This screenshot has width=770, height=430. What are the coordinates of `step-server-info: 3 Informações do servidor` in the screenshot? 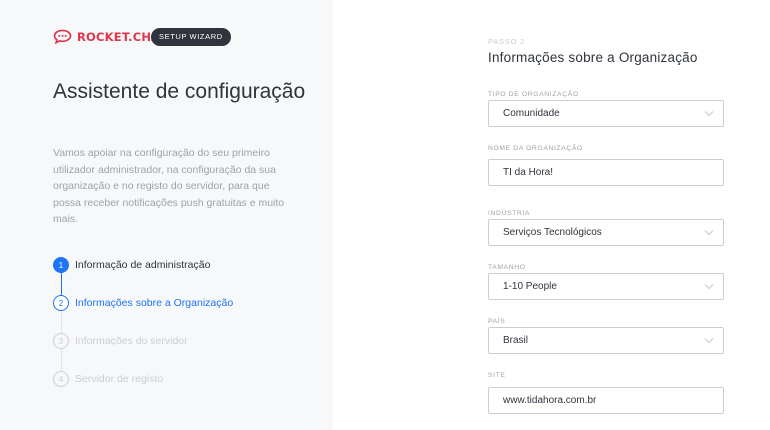 It's located at (120, 341).